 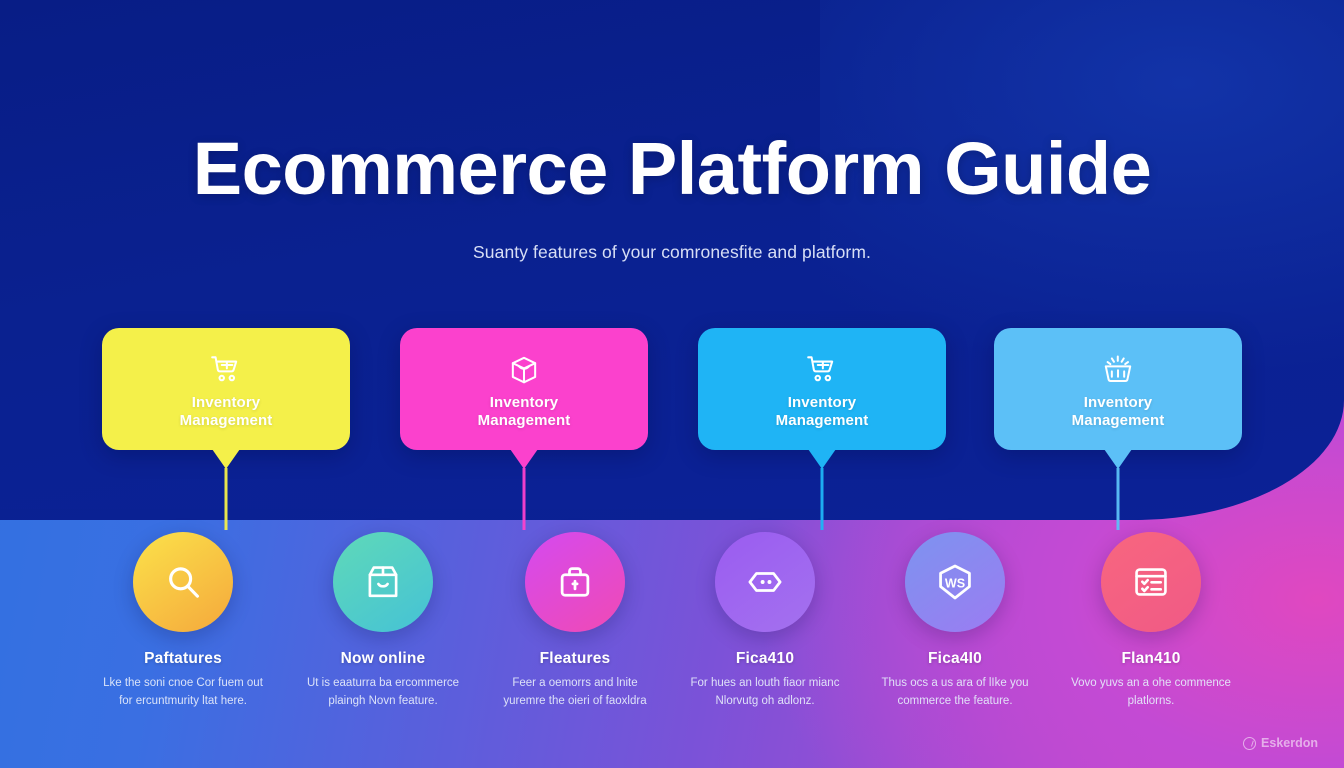 What do you see at coordinates (183, 658) in the screenshot?
I see `feature-title: Paftatures` at bounding box center [183, 658].